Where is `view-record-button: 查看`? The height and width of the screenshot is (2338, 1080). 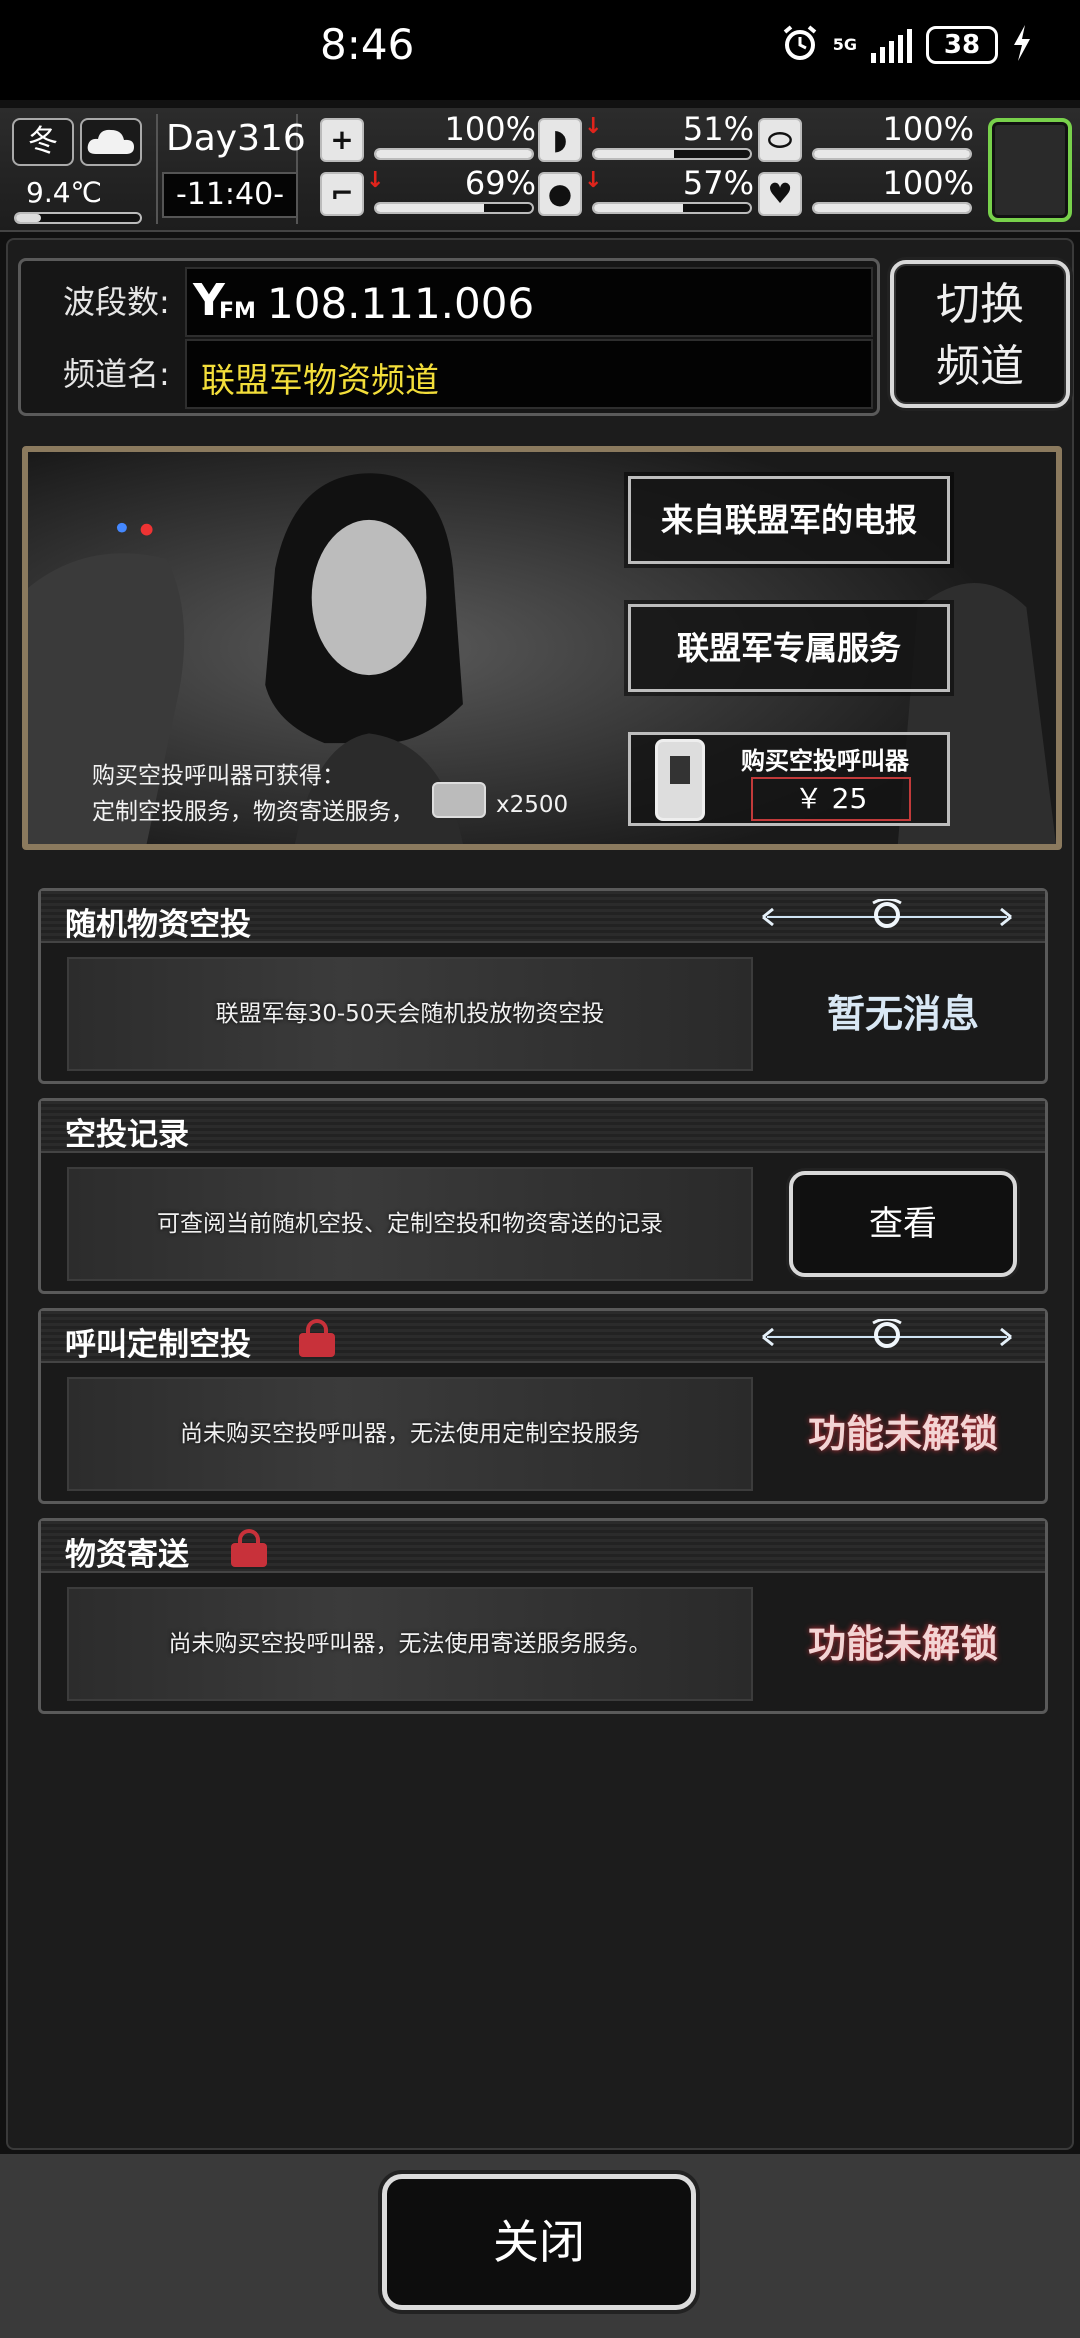 view-record-button: 查看 is located at coordinates (903, 1224).